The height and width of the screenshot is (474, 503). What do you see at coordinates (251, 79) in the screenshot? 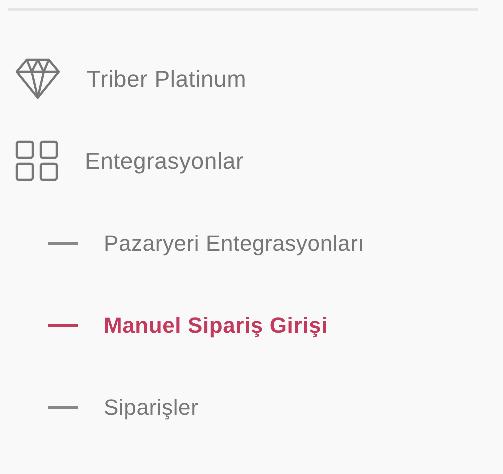
I see `menu-item: Triber Platinum` at bounding box center [251, 79].